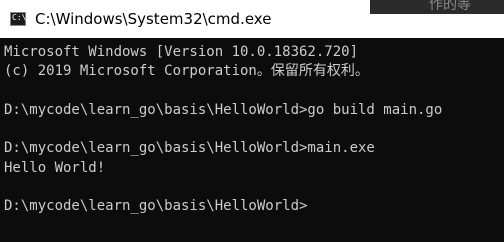  I want to click on background-window-text: 作的等, so click(450, 6).